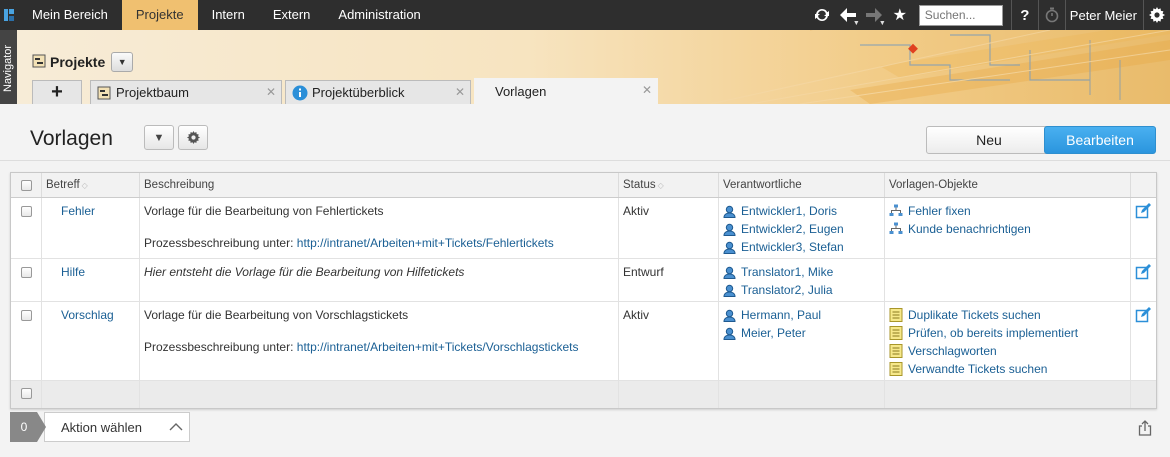 The width and height of the screenshot is (1170, 457). Describe the element at coordinates (896, 315) in the screenshot. I see `task-list-icon` at that location.